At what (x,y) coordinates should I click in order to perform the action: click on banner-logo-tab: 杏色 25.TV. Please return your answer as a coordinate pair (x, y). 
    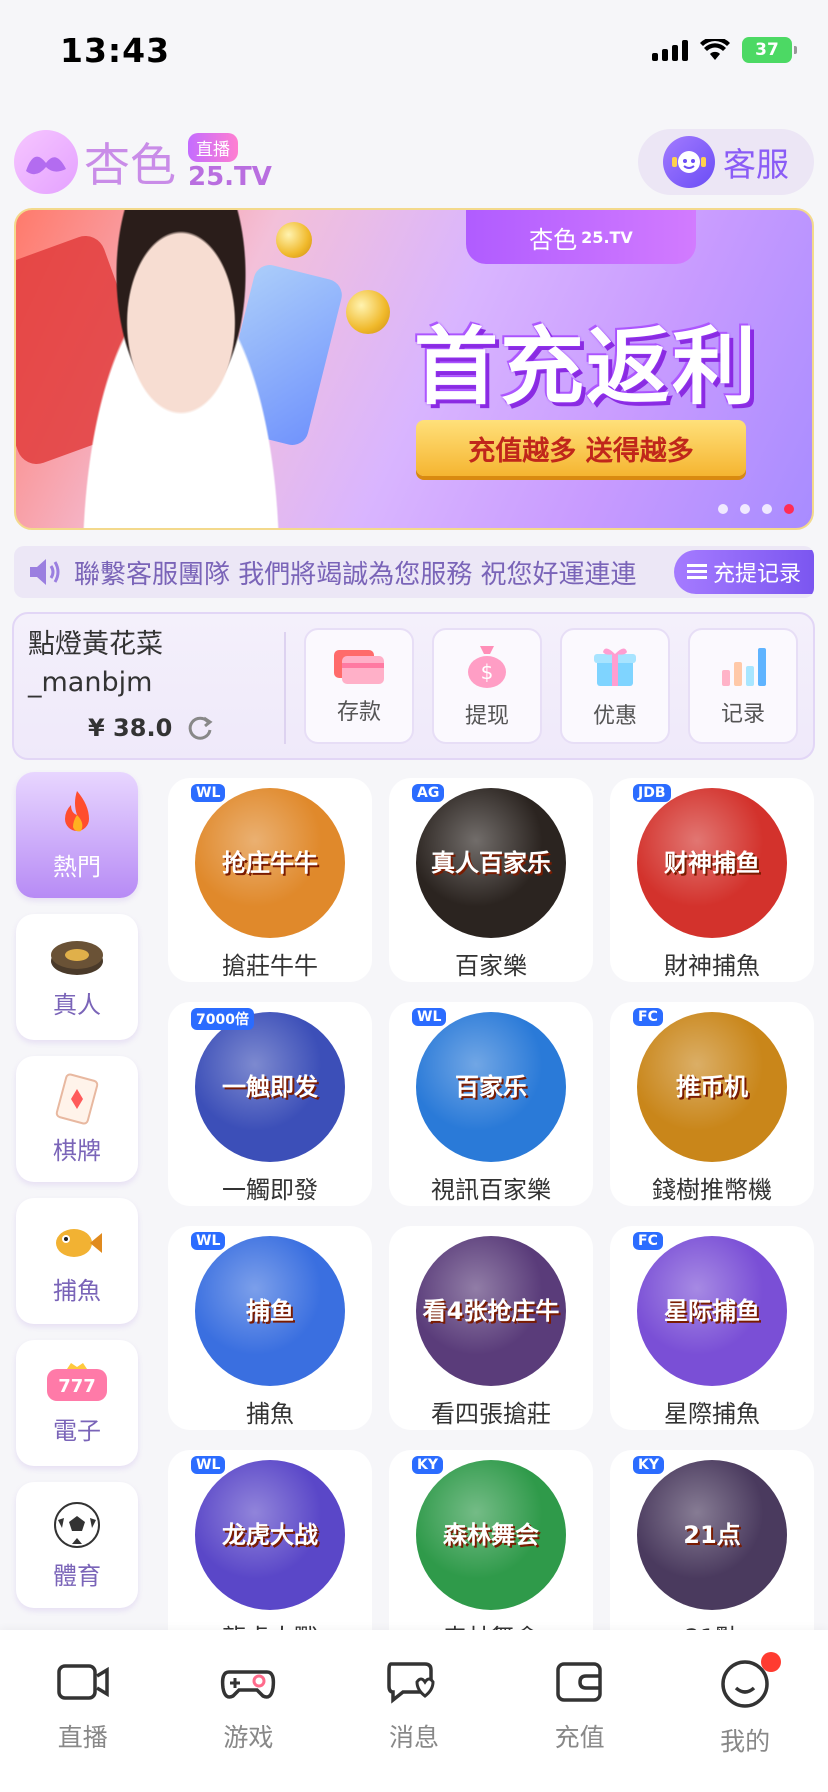
    Looking at the image, I should click on (581, 237).